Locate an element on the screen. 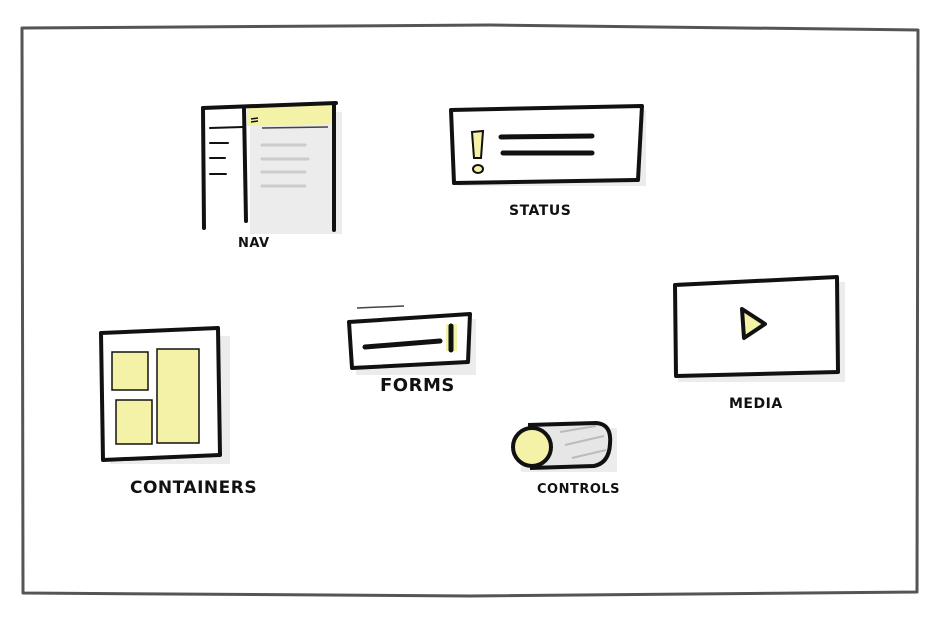  text-input-icon is located at coordinates (411, 340).